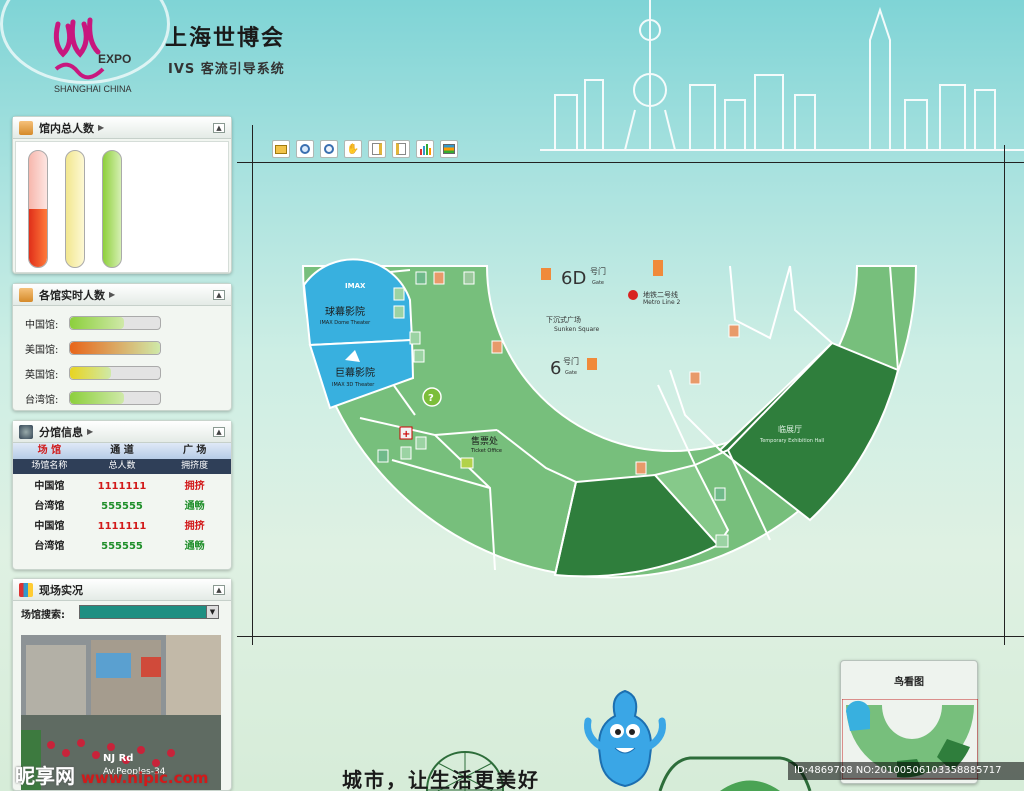  Describe the element at coordinates (49, 451) in the screenshot. I see `tab-venue: 场 馆` at that location.